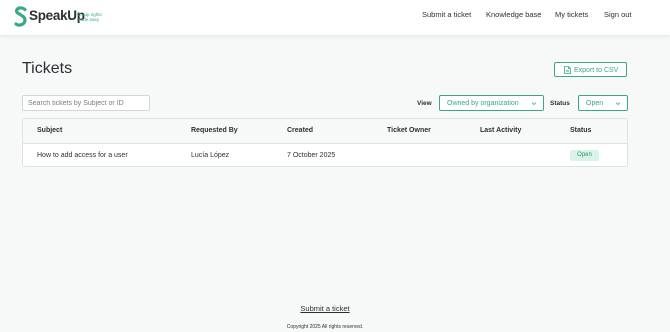  I want to click on speakup-logo-icon, so click(20, 16).